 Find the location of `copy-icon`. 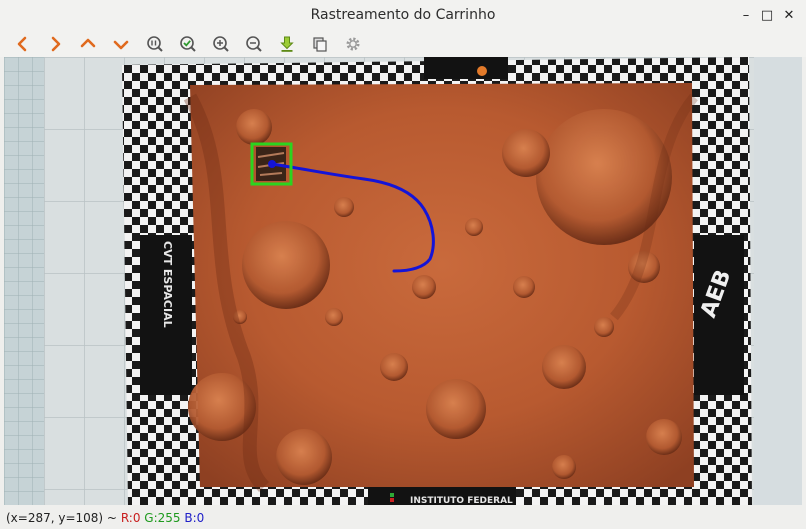

copy-icon is located at coordinates (320, 44).